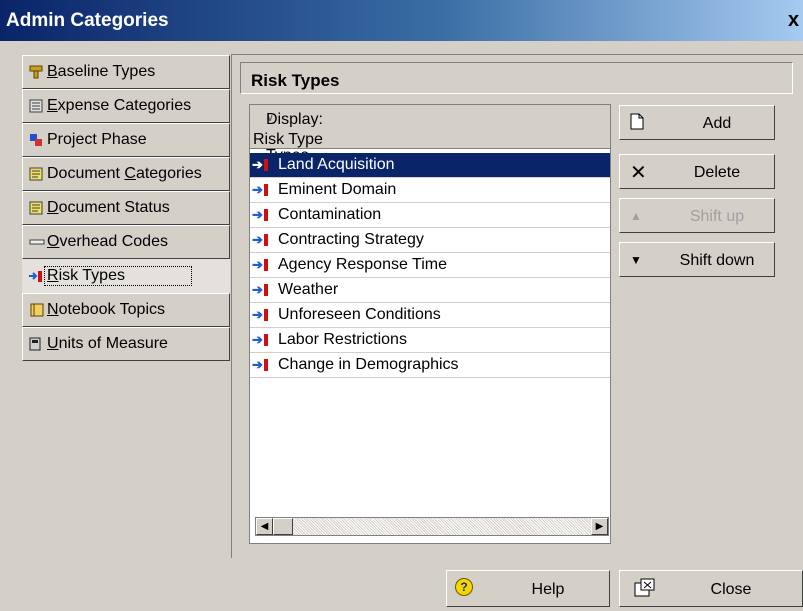 This screenshot has width=803, height=611. Describe the element at coordinates (337, 189) in the screenshot. I see `risk-type-label: Eminent Domain` at that location.